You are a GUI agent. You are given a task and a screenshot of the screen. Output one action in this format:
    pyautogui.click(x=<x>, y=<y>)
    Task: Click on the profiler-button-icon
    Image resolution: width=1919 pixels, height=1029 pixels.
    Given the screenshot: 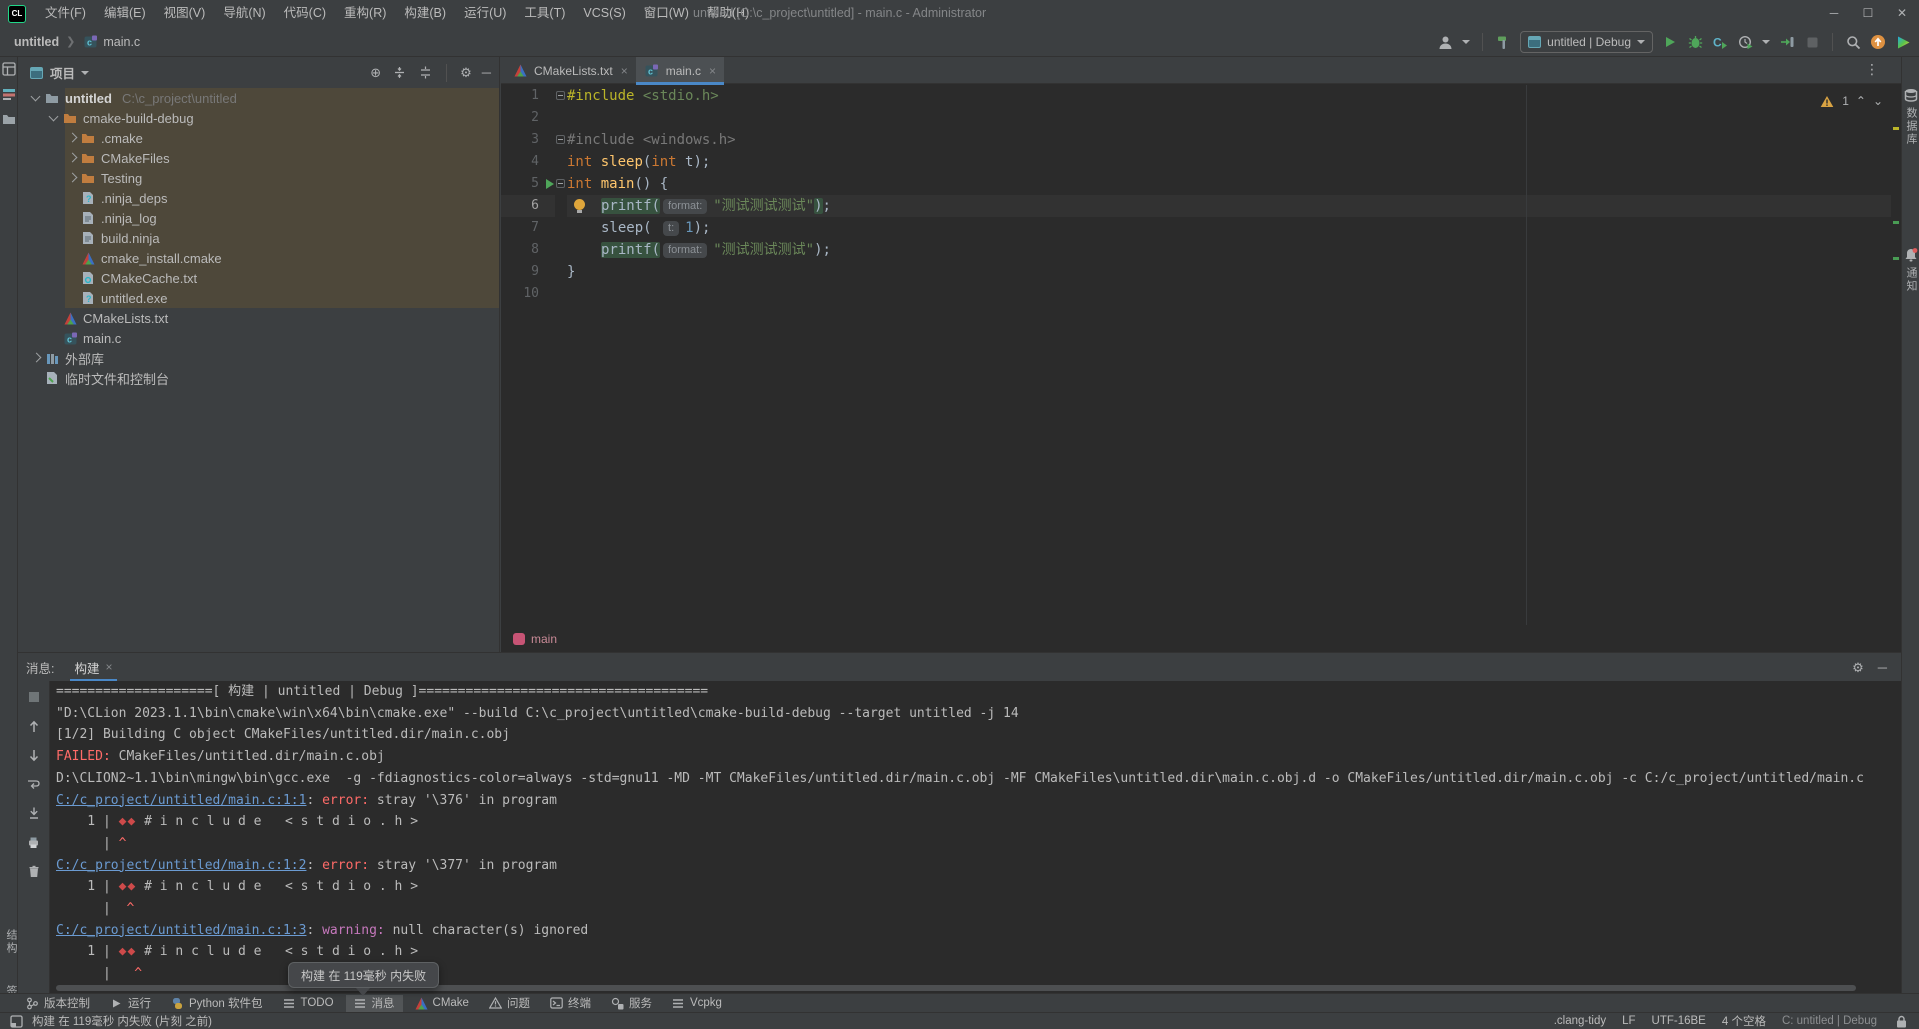 What is the action you would take?
    pyautogui.click(x=1745, y=42)
    